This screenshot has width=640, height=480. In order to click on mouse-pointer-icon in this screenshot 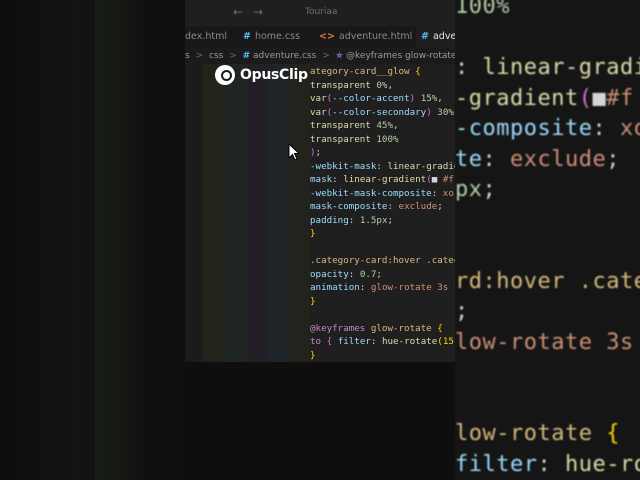, I will do `click(294, 152)`.